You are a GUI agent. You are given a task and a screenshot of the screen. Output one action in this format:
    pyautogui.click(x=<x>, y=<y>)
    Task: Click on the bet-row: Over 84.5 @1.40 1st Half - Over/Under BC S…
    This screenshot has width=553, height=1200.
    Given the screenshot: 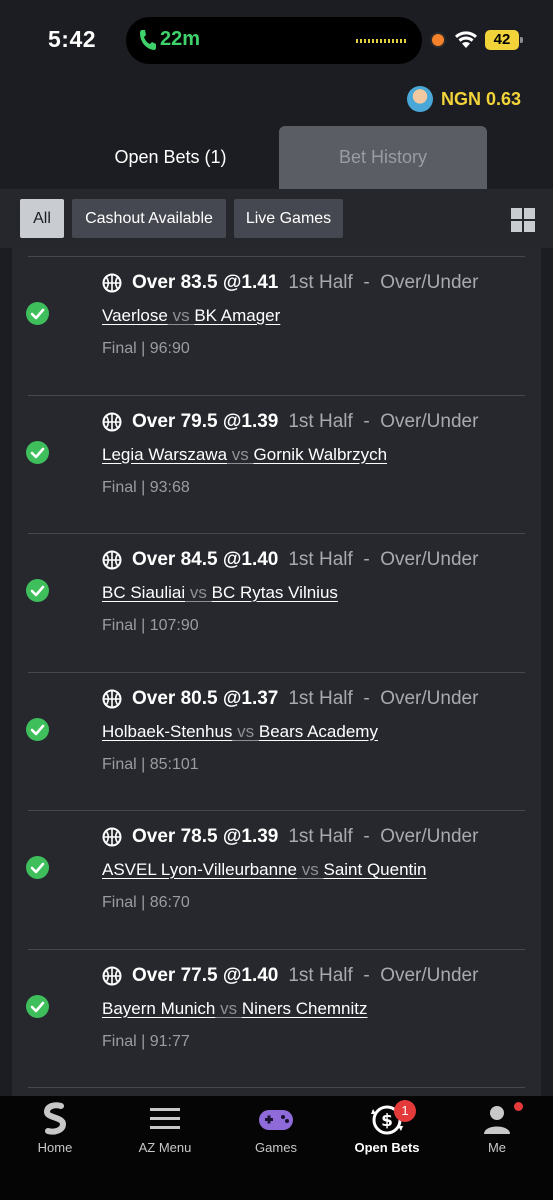 What is the action you would take?
    pyautogui.click(x=276, y=602)
    